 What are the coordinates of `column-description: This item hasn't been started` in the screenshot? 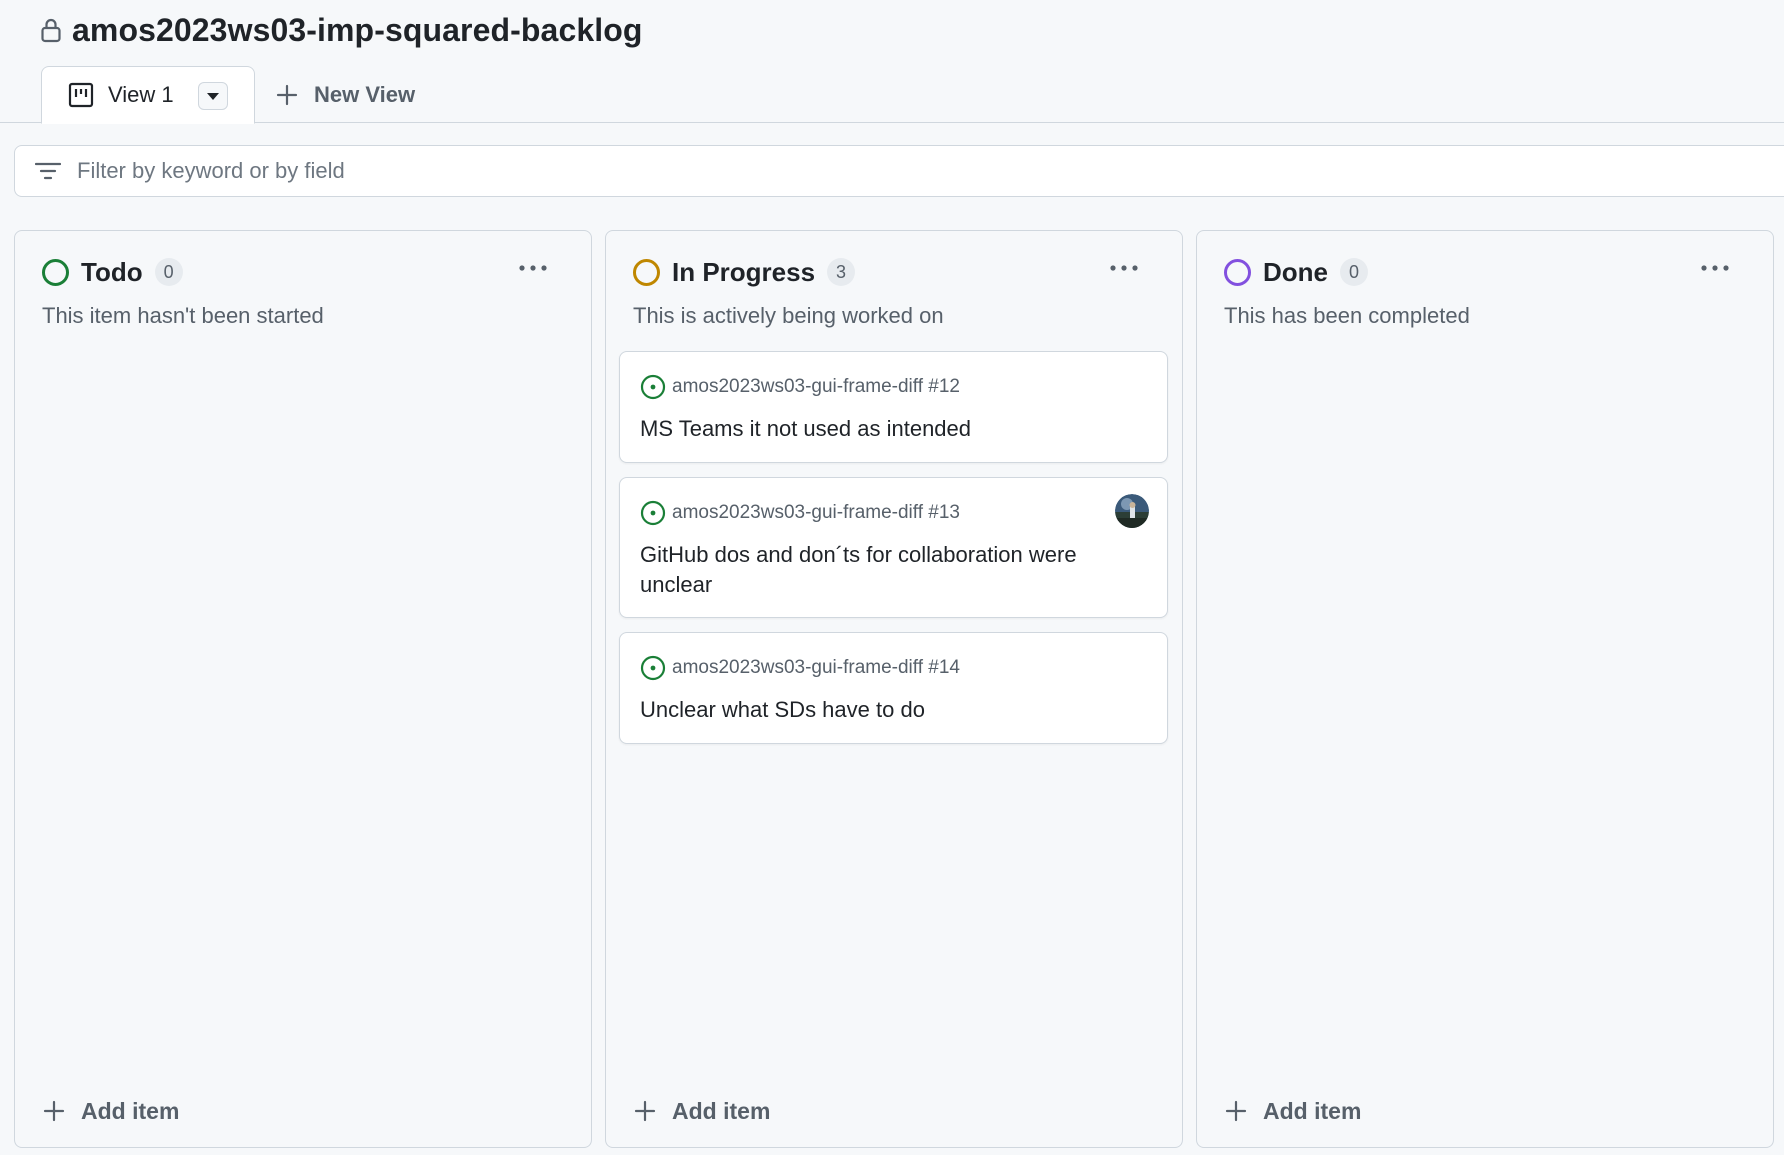 It's located at (183, 315).